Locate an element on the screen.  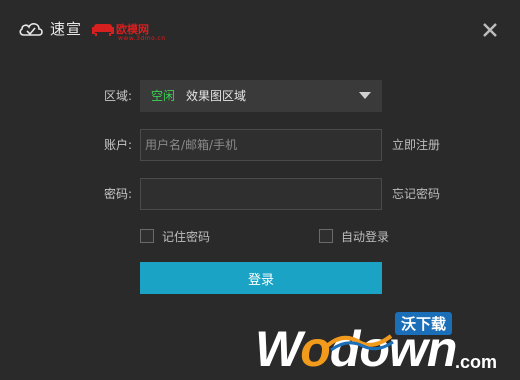
options-row: 记住密码 自动登录 is located at coordinates (260, 244).